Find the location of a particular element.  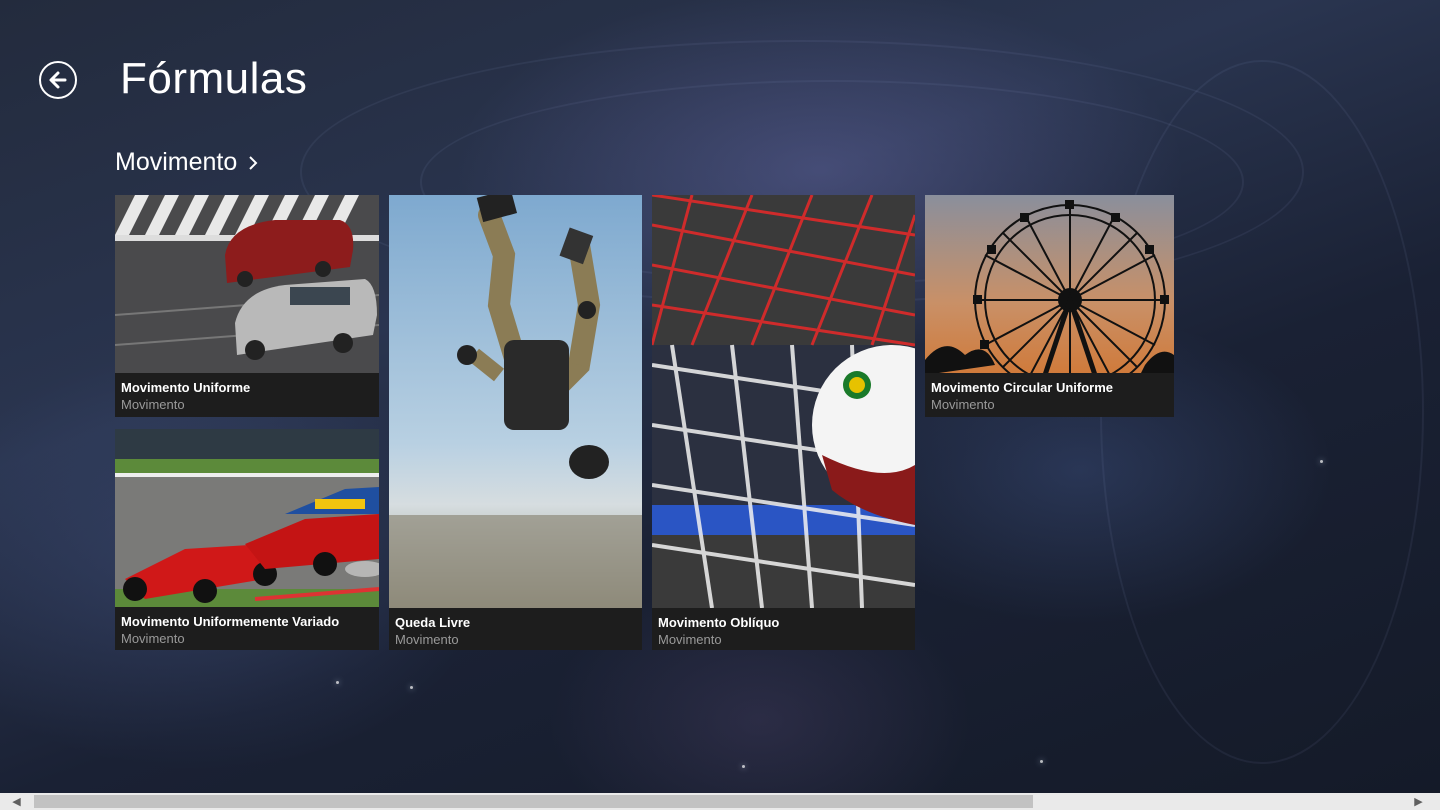

tile-title: Movimento Circular Uniforme is located at coordinates (1022, 387).